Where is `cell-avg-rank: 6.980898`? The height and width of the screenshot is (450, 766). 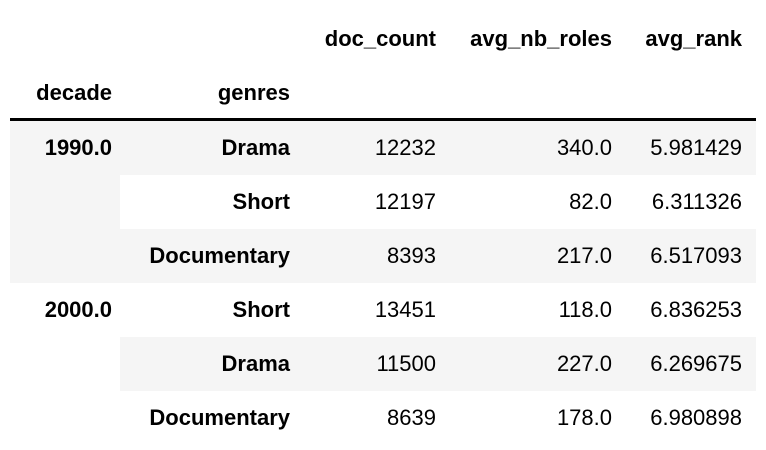 cell-avg-rank: 6.980898 is located at coordinates (696, 417).